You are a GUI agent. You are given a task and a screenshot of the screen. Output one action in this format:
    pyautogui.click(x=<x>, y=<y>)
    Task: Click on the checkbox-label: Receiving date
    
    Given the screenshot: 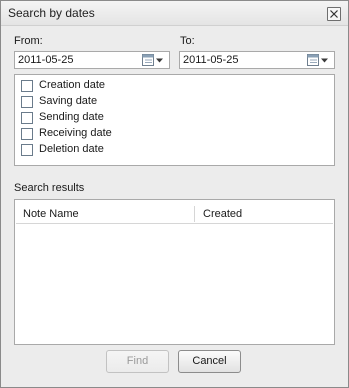 What is the action you would take?
    pyautogui.click(x=75, y=133)
    